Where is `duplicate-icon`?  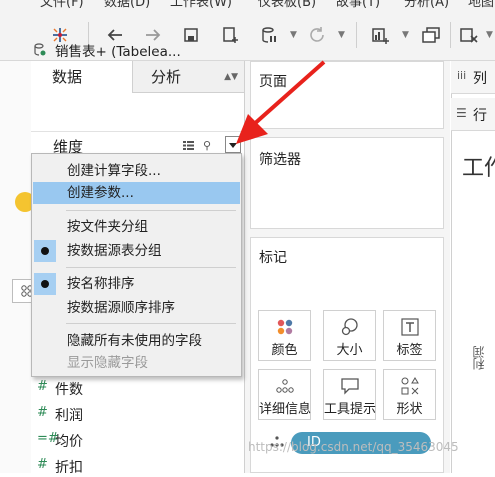
duplicate-icon is located at coordinates (431, 35).